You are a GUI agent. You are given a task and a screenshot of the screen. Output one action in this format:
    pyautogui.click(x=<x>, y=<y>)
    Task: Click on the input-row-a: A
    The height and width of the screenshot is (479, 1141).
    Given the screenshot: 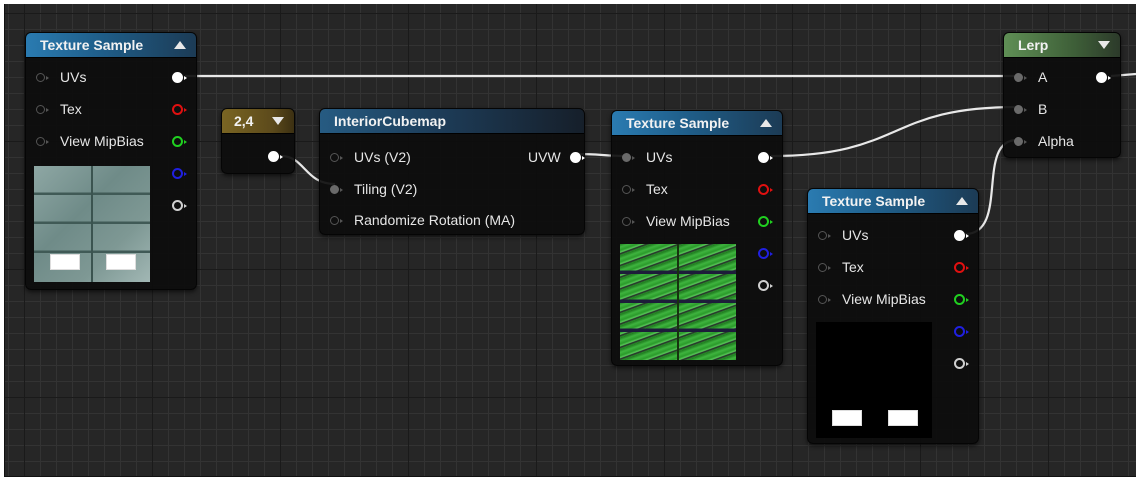 What is the action you would take?
    pyautogui.click(x=1030, y=77)
    